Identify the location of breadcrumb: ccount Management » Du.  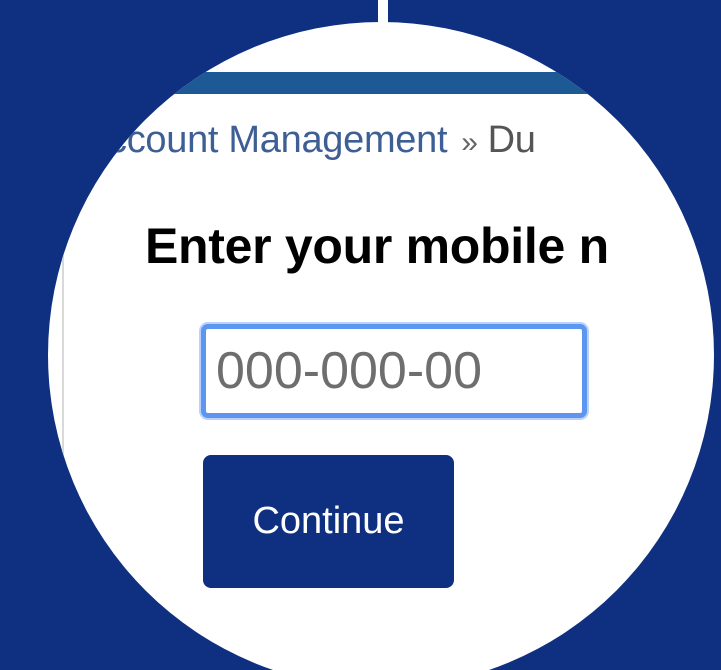
(322, 141).